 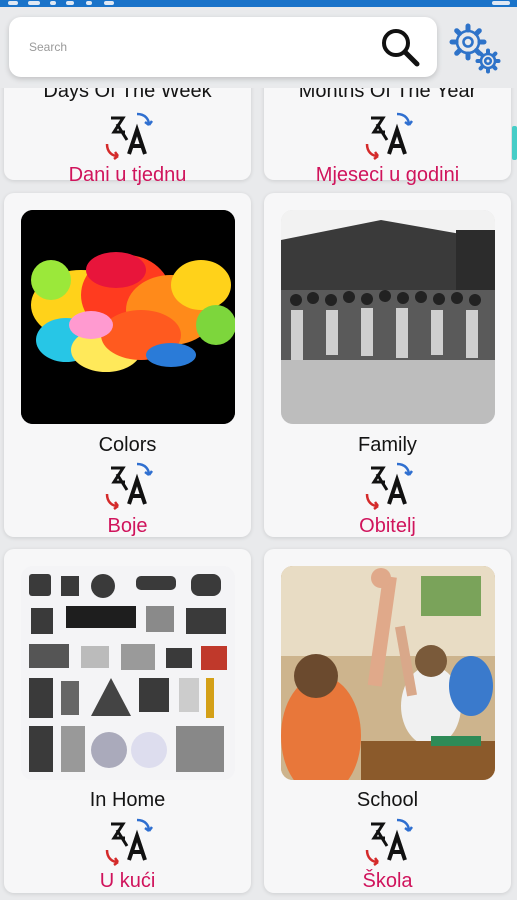 I want to click on category-english-label: Days Of The Week, so click(x=127, y=95).